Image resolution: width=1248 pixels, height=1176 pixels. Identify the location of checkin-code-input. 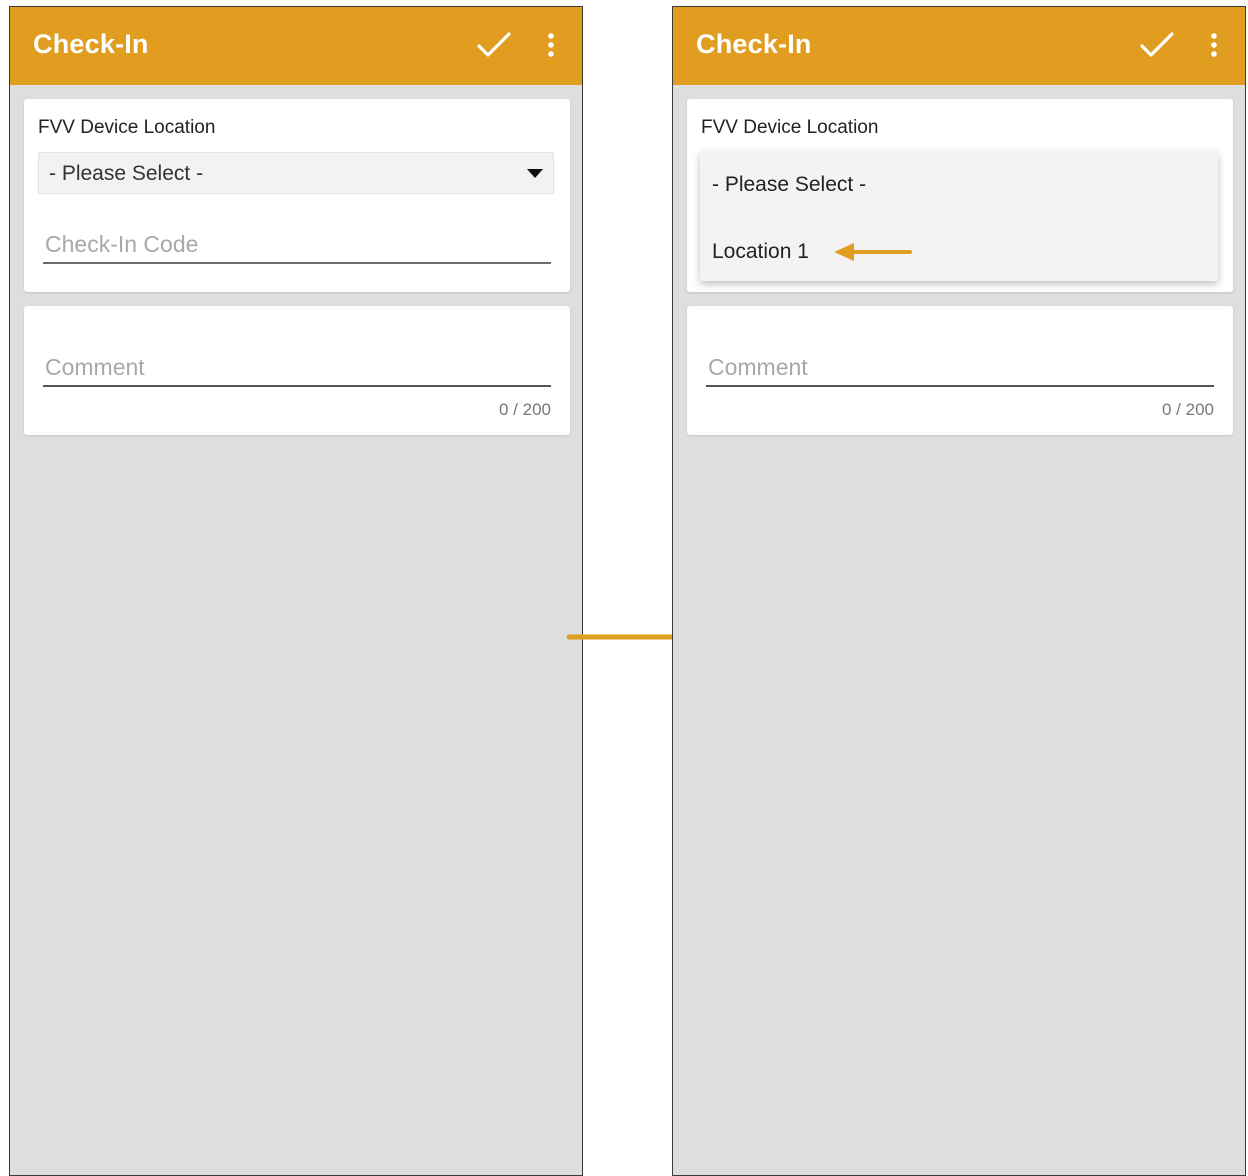
(297, 246).